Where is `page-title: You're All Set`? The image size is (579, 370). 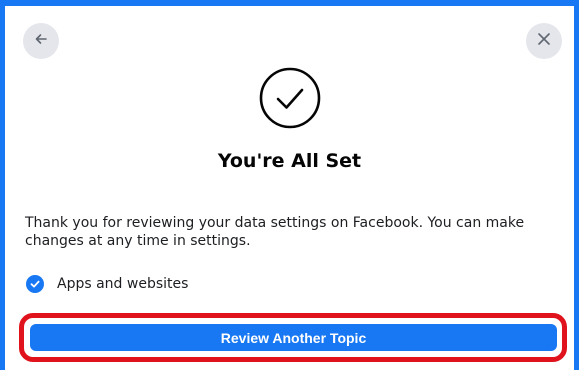
page-title: You're All Set is located at coordinates (289, 161).